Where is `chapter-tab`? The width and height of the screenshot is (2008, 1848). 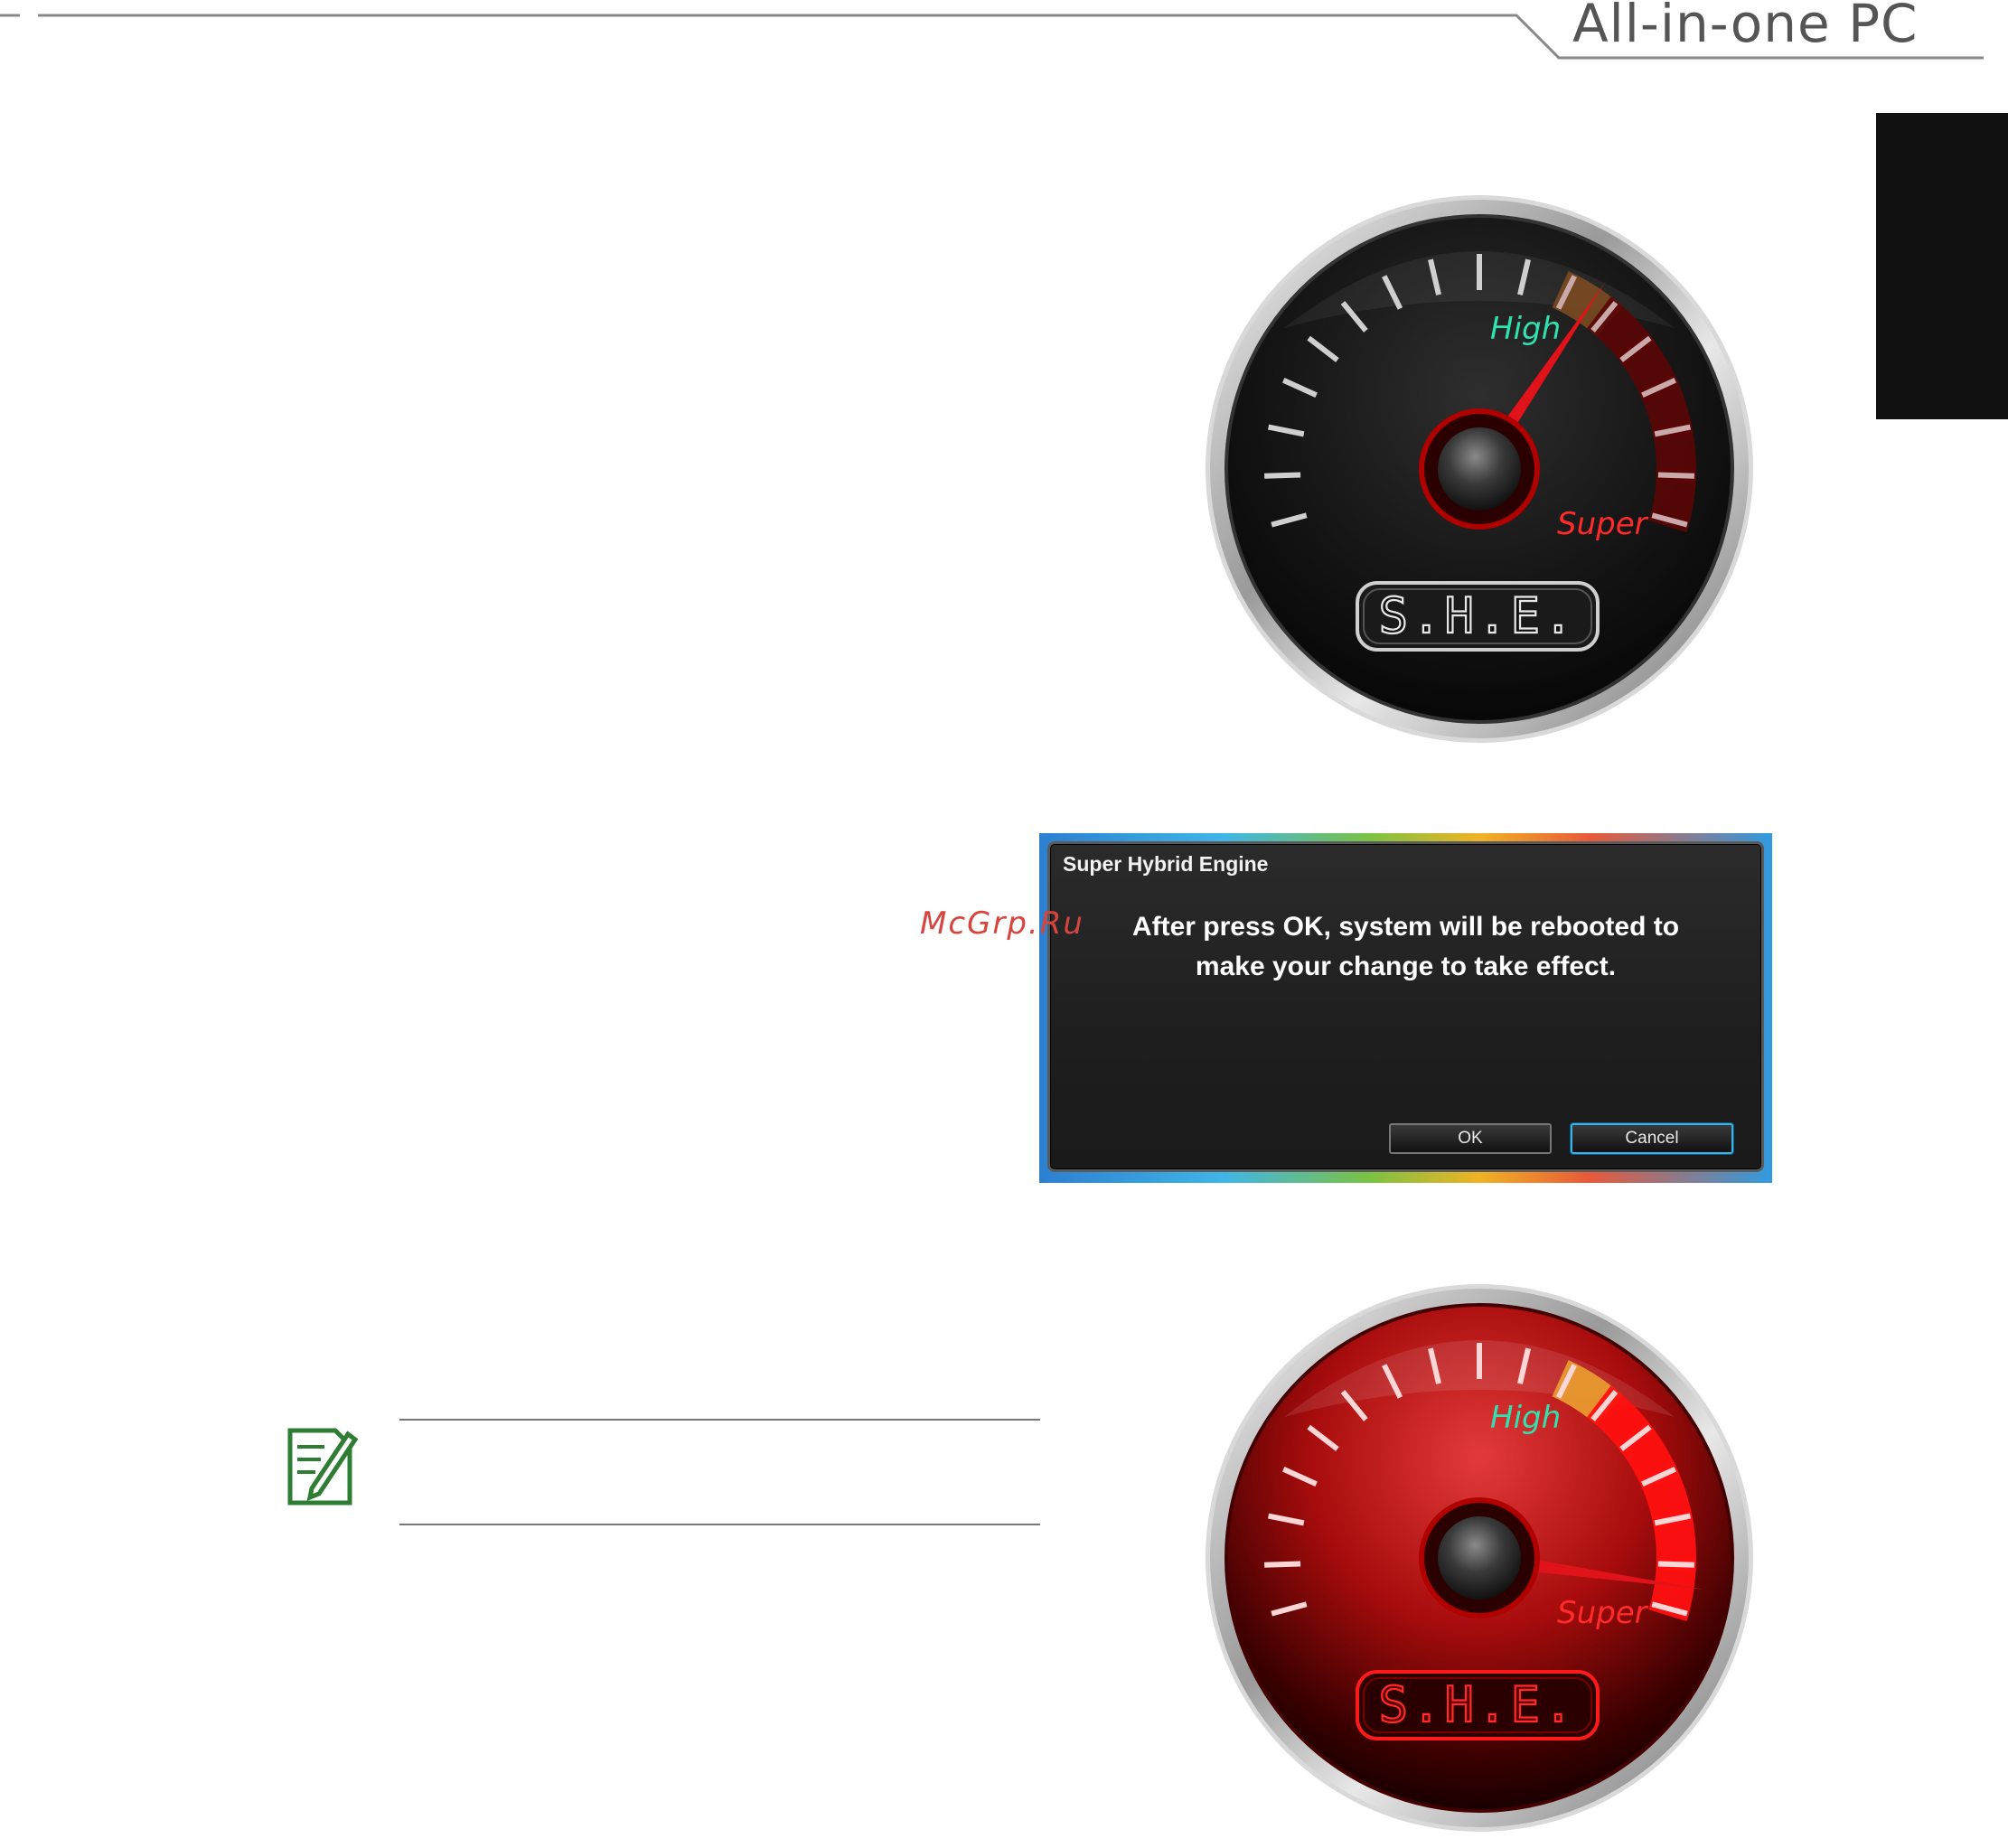
chapter-tab is located at coordinates (1942, 266).